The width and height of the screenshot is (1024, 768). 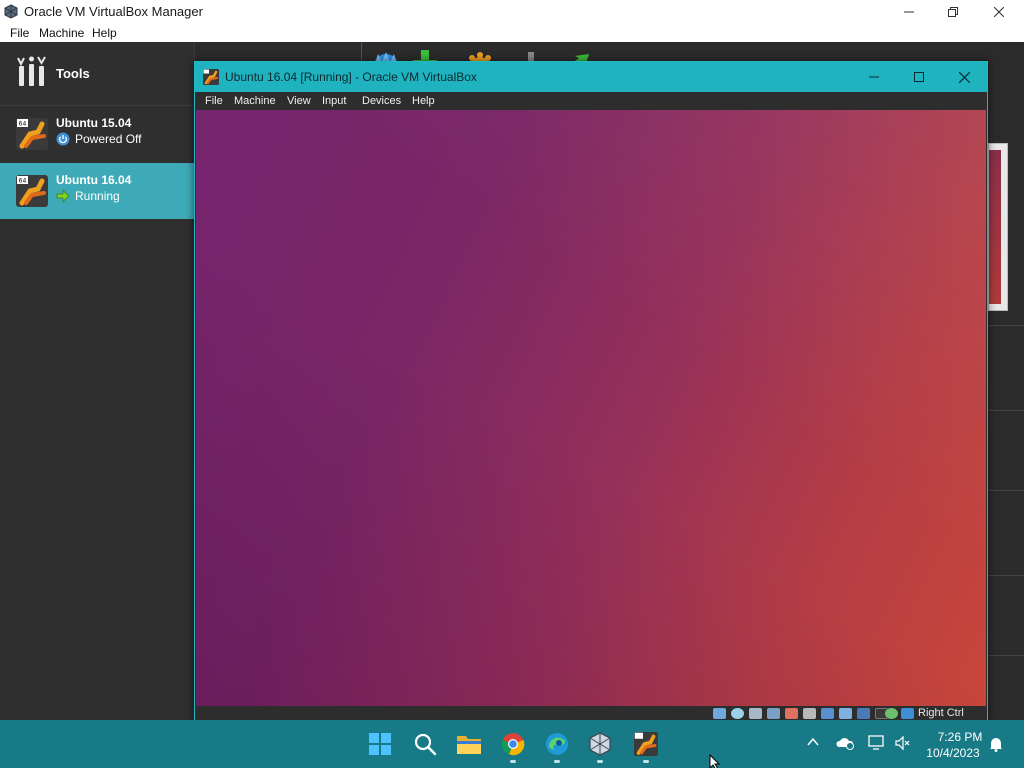 What do you see at coordinates (19, 33) in the screenshot?
I see `menu-file: File` at bounding box center [19, 33].